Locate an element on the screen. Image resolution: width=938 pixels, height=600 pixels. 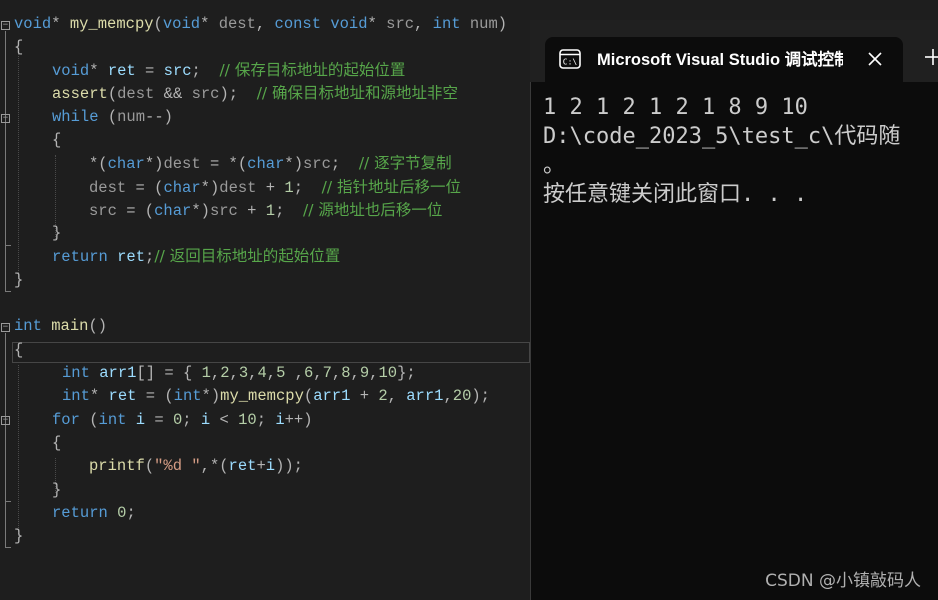
code-line-text: while (num--) is located at coordinates (112, 117).